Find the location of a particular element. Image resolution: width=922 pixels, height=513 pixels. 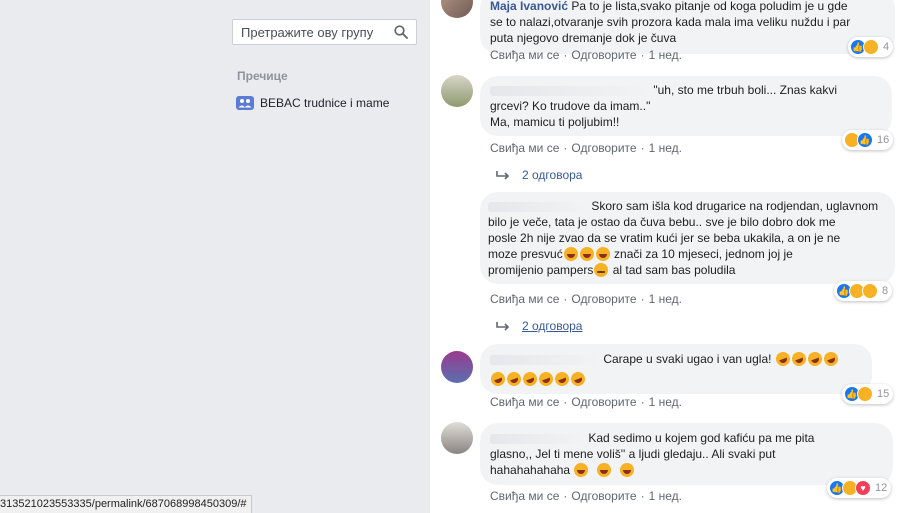

shortcuts-heading: Пречице is located at coordinates (262, 76).